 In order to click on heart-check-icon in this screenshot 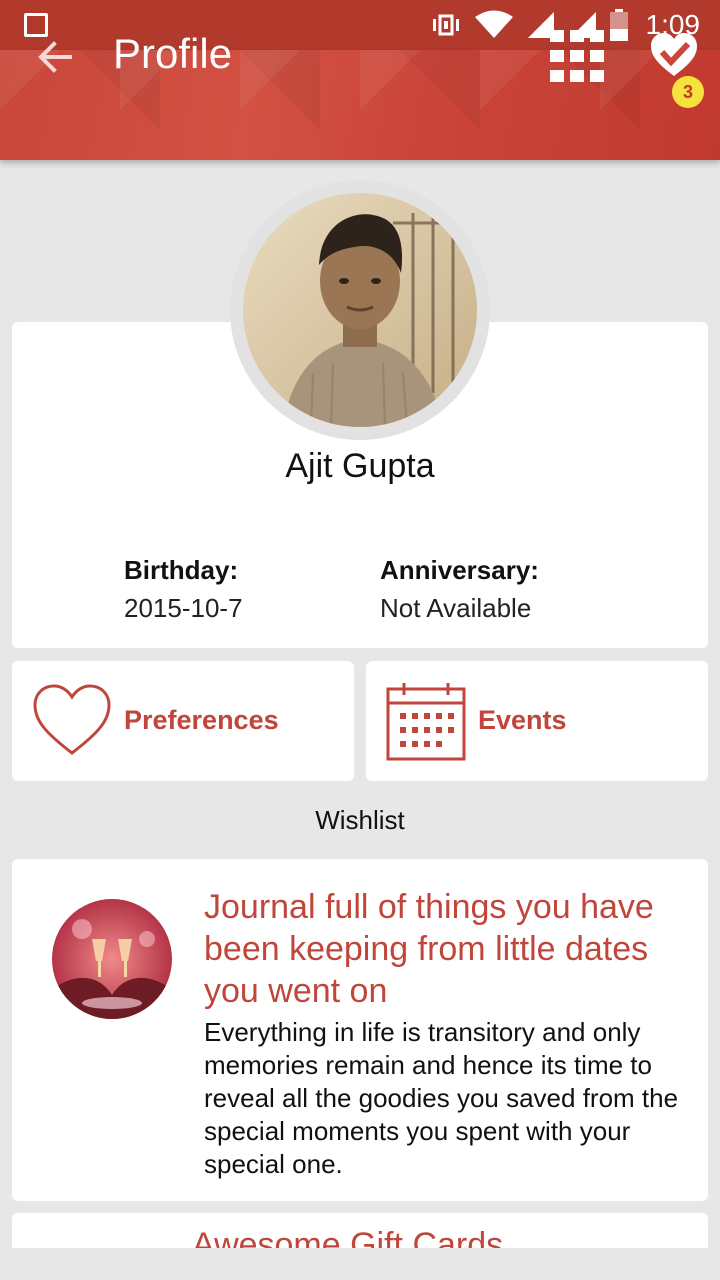, I will do `click(674, 56)`.